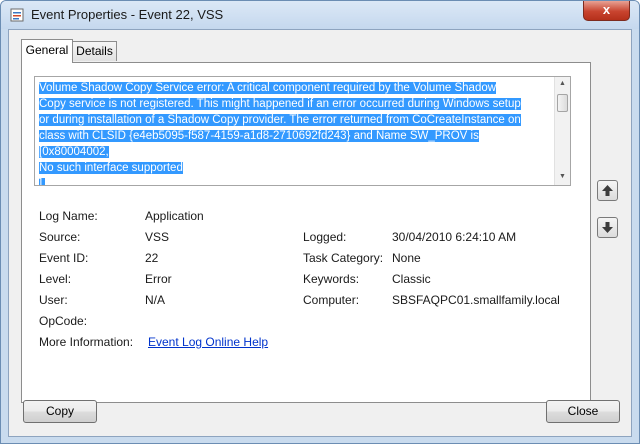 The height and width of the screenshot is (444, 640). Describe the element at coordinates (454, 237) in the screenshot. I see `logged-value: 30/04/2010 6:24:10 AM` at that location.